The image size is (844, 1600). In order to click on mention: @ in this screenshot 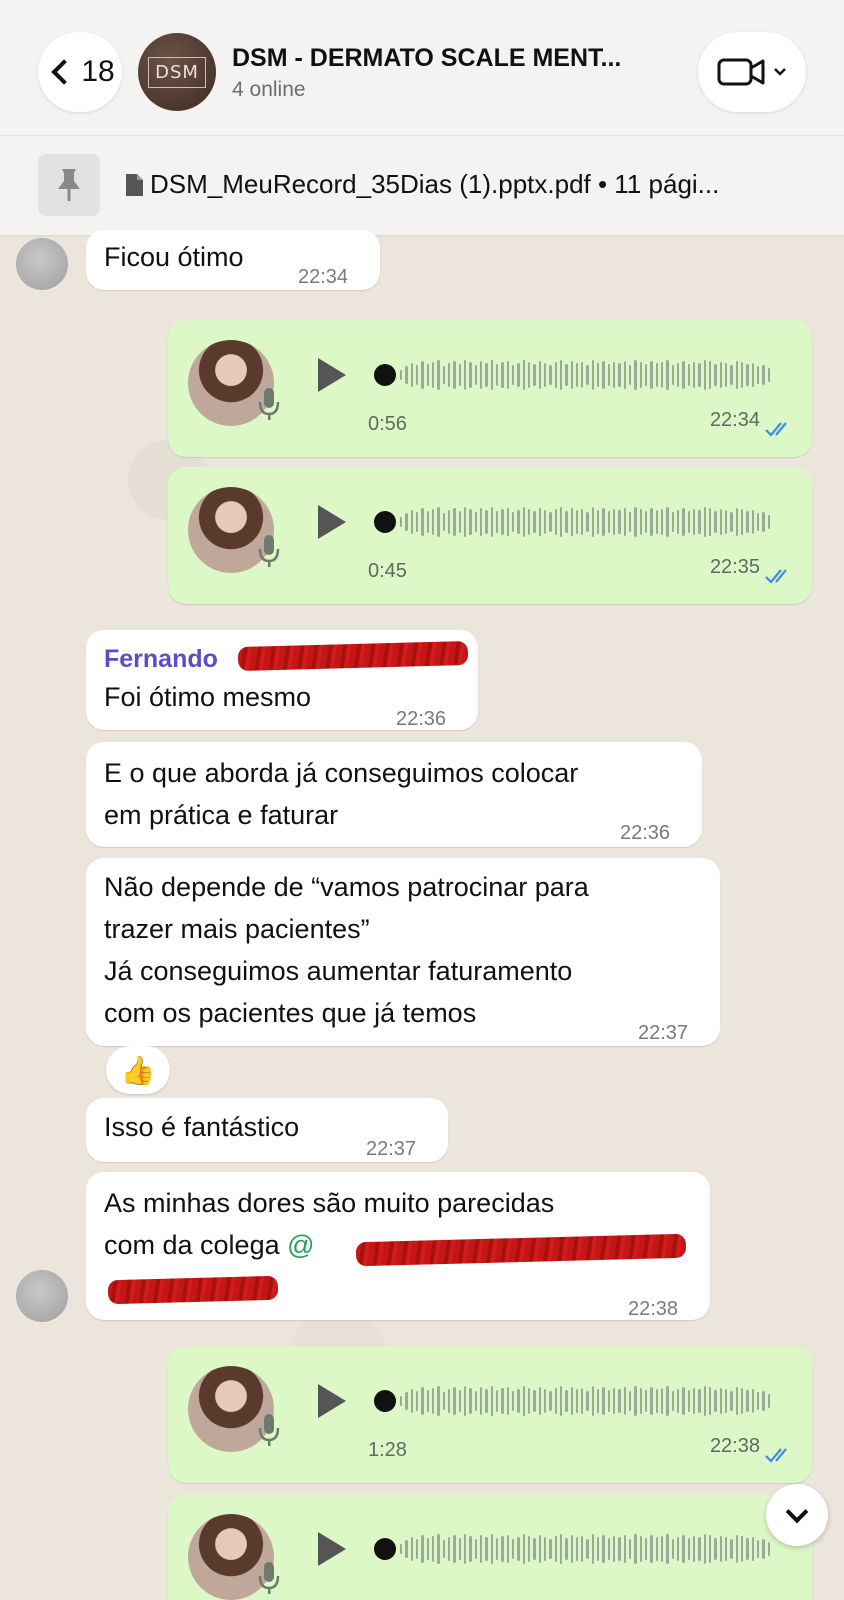, I will do `click(300, 1245)`.